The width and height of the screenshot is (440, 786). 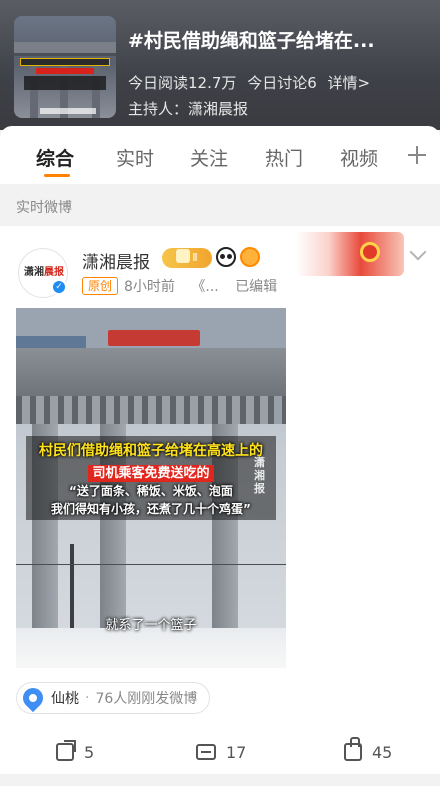 I want to click on share-icon, so click(x=66, y=750).